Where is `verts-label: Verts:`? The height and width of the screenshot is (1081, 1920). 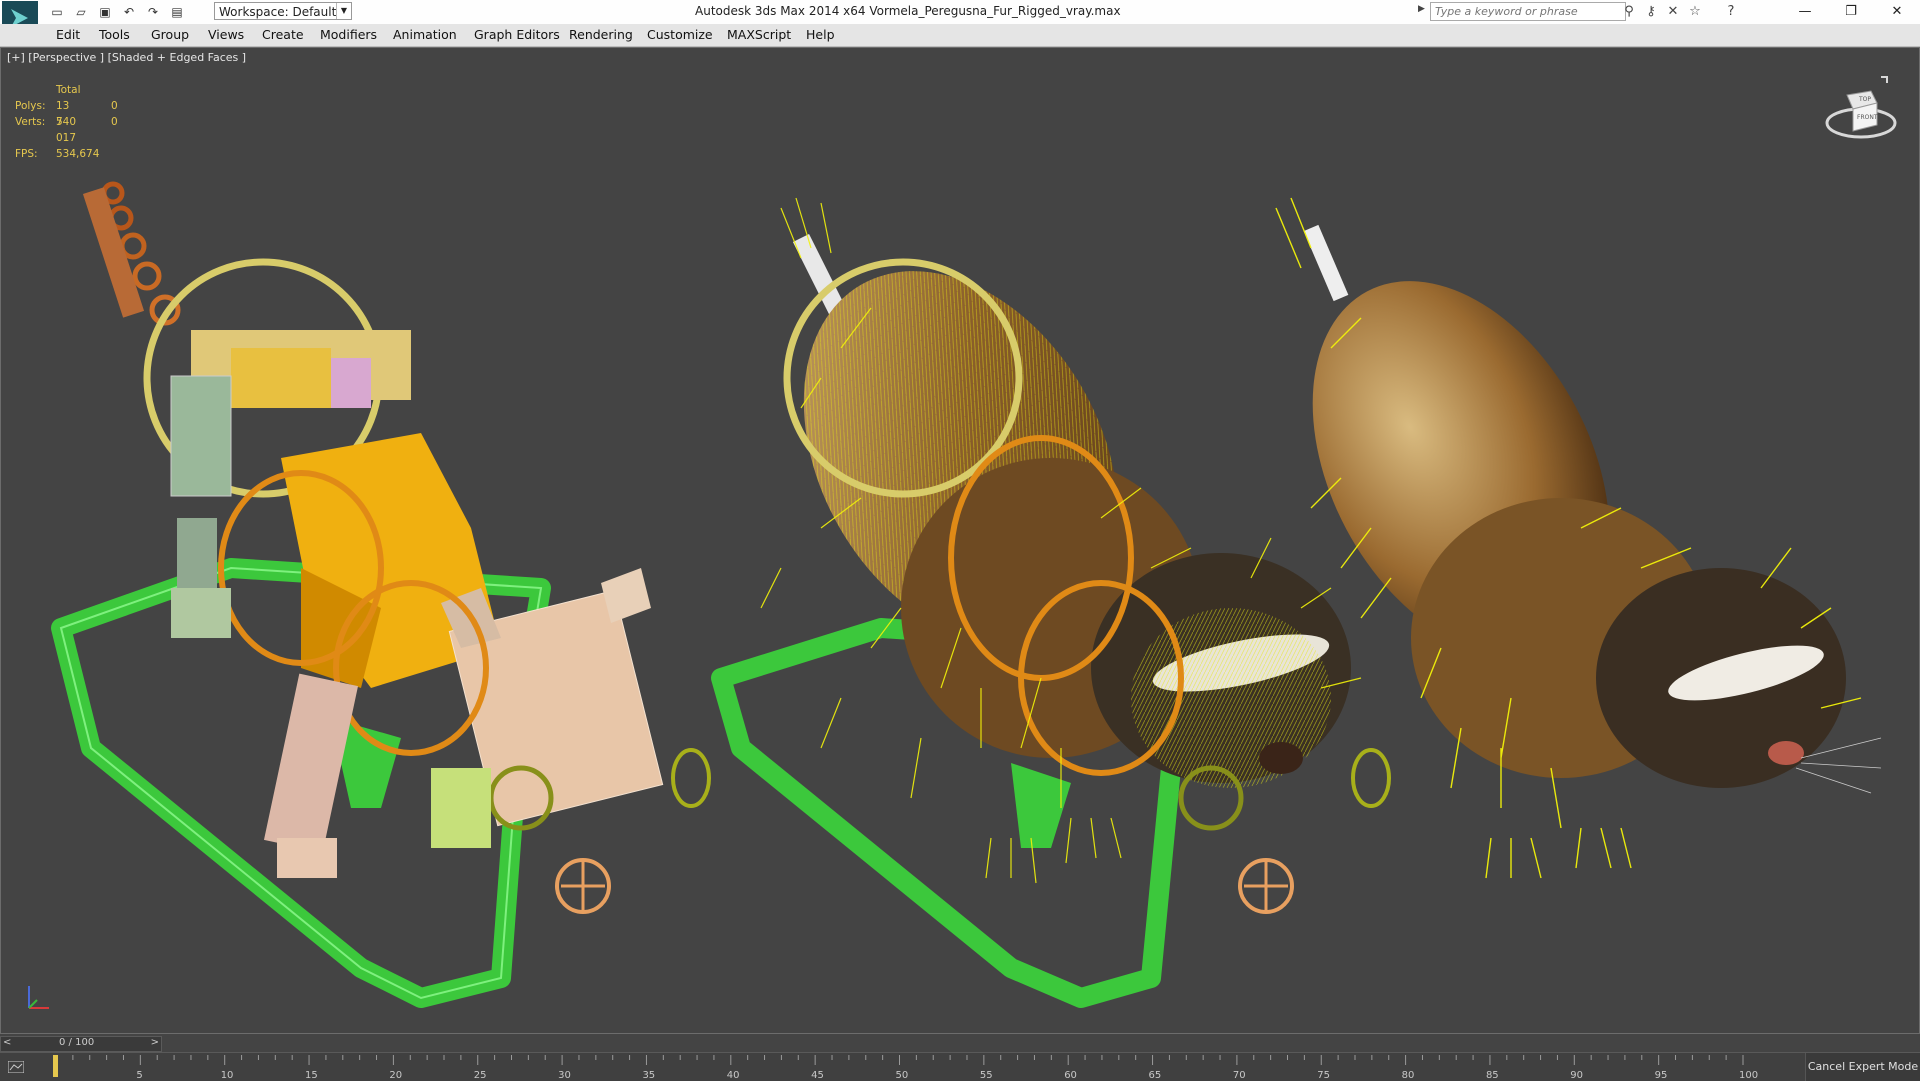
verts-label: Verts: is located at coordinates (30, 122).